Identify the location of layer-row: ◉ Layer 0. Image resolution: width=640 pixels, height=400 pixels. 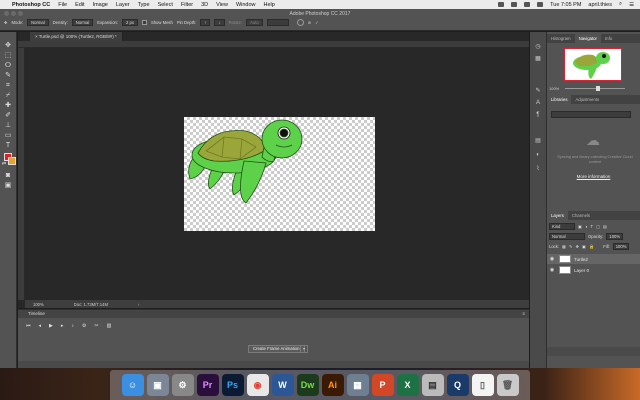
(593, 270).